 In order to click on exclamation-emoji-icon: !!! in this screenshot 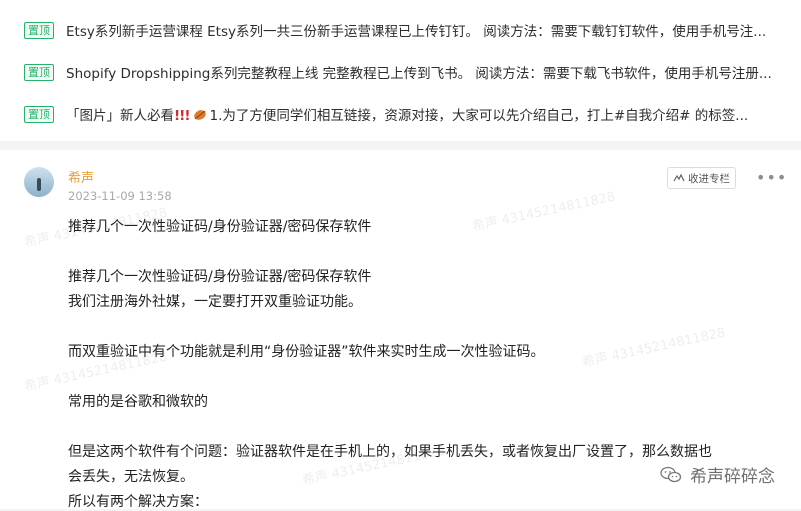, I will do `click(182, 116)`.